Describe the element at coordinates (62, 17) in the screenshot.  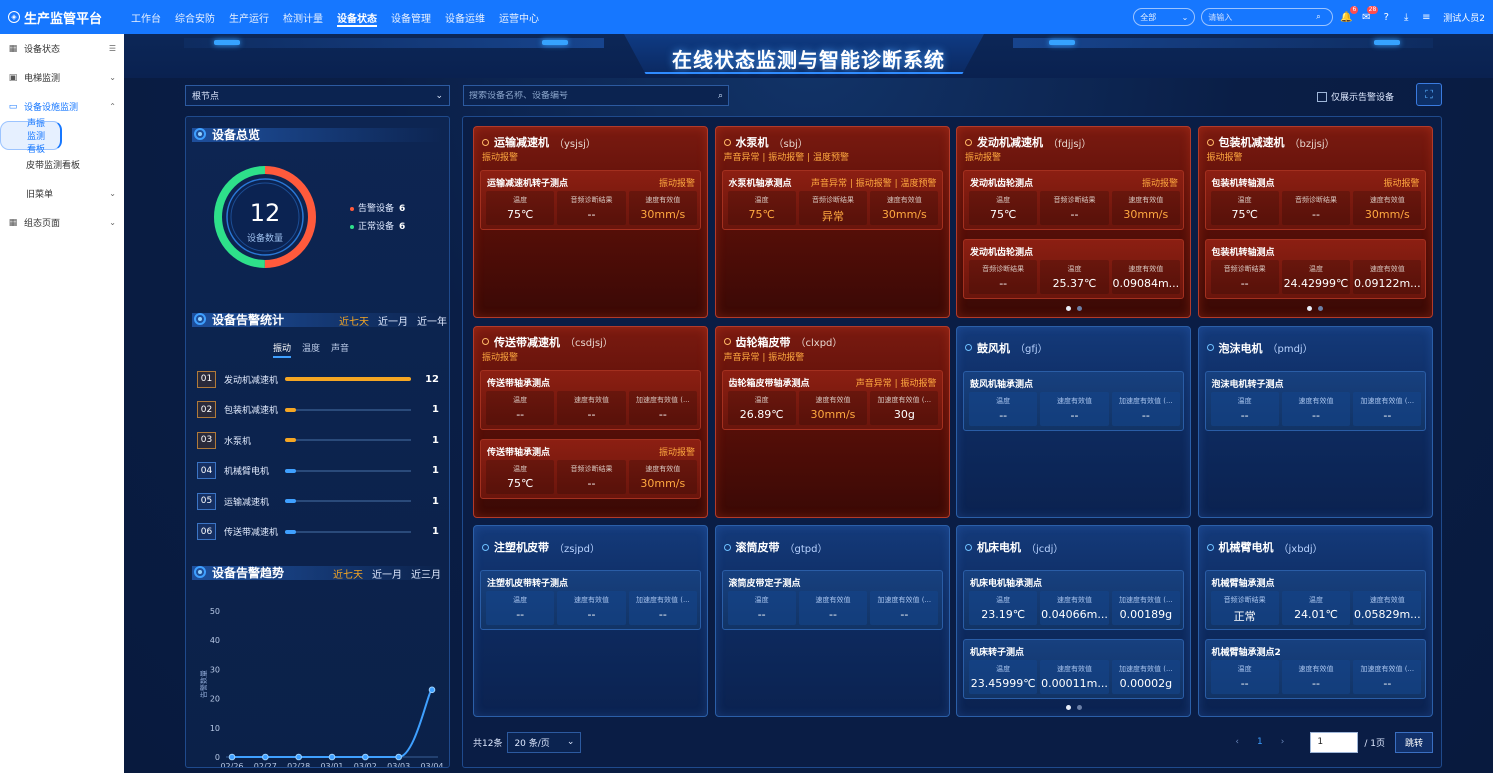
I see `app-logo: ◈ 生产监管平台` at that location.